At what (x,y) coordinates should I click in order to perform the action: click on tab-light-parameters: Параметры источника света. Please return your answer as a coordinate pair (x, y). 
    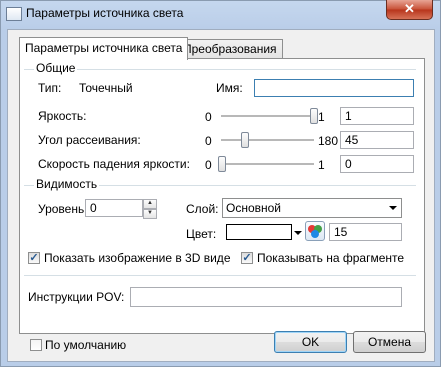
    Looking at the image, I should click on (104, 48).